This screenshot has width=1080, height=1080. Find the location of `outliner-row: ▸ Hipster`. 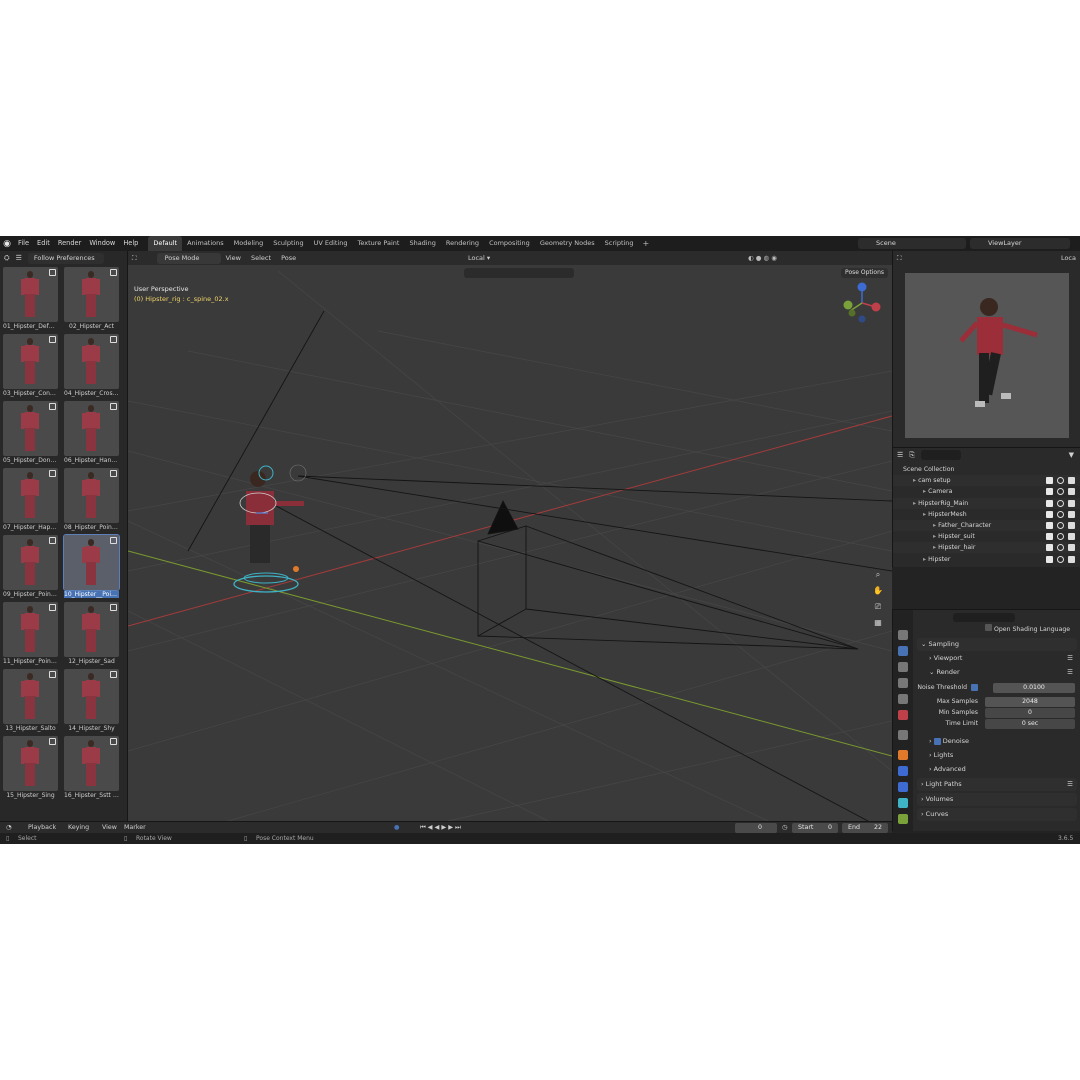

outliner-row: ▸ Hipster is located at coordinates (986, 559).